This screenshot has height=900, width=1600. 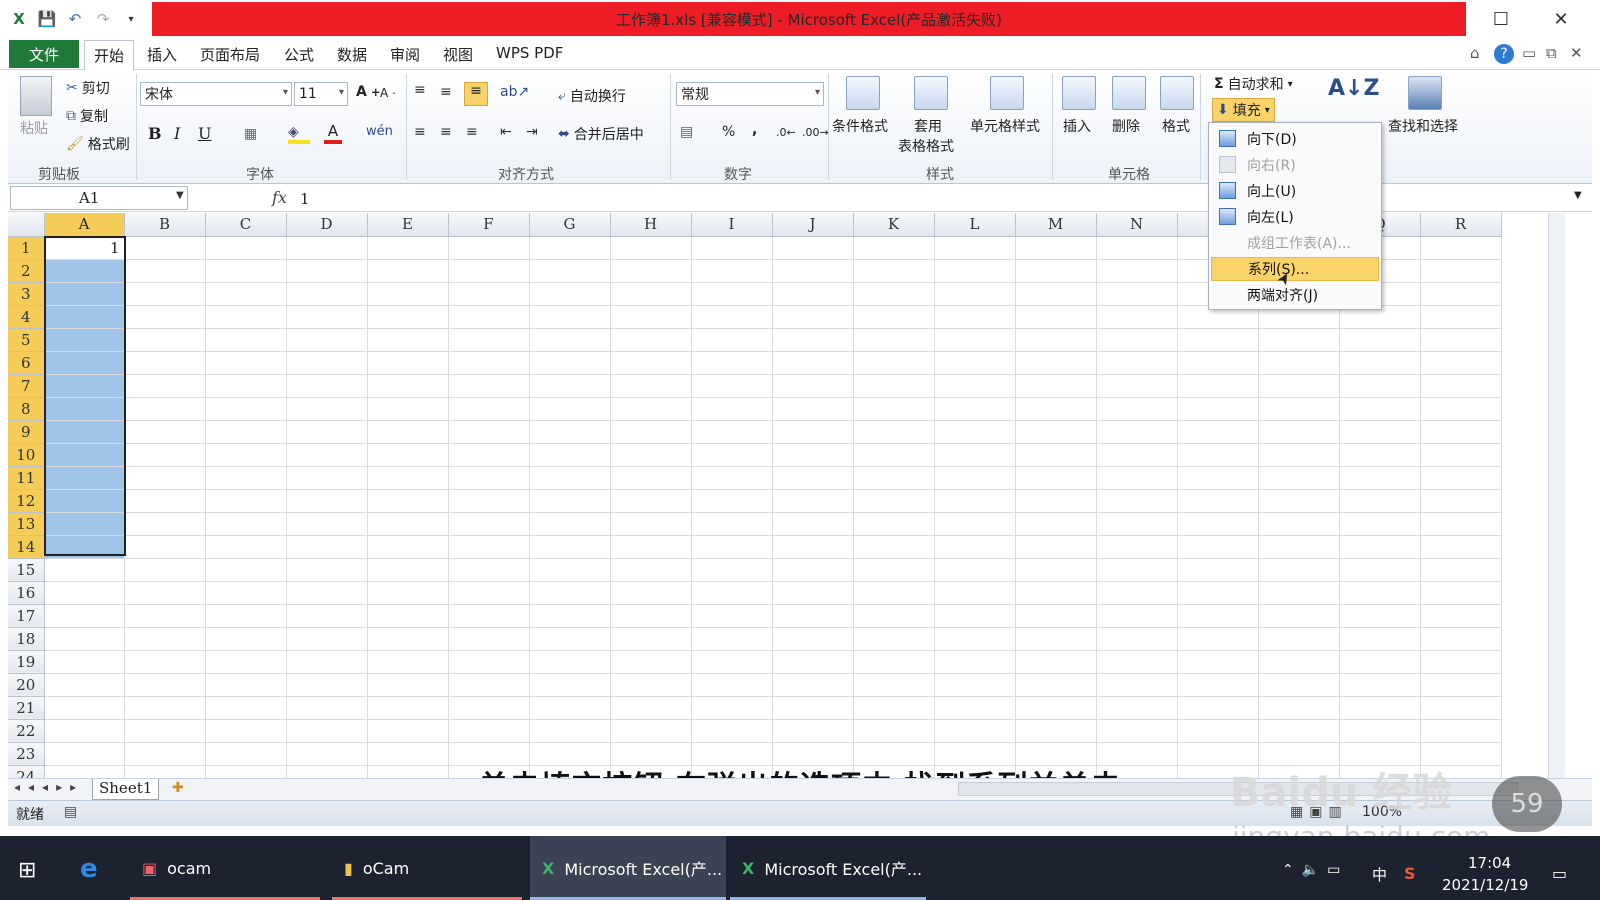 What do you see at coordinates (26, 593) in the screenshot?
I see `row-header: 16` at bounding box center [26, 593].